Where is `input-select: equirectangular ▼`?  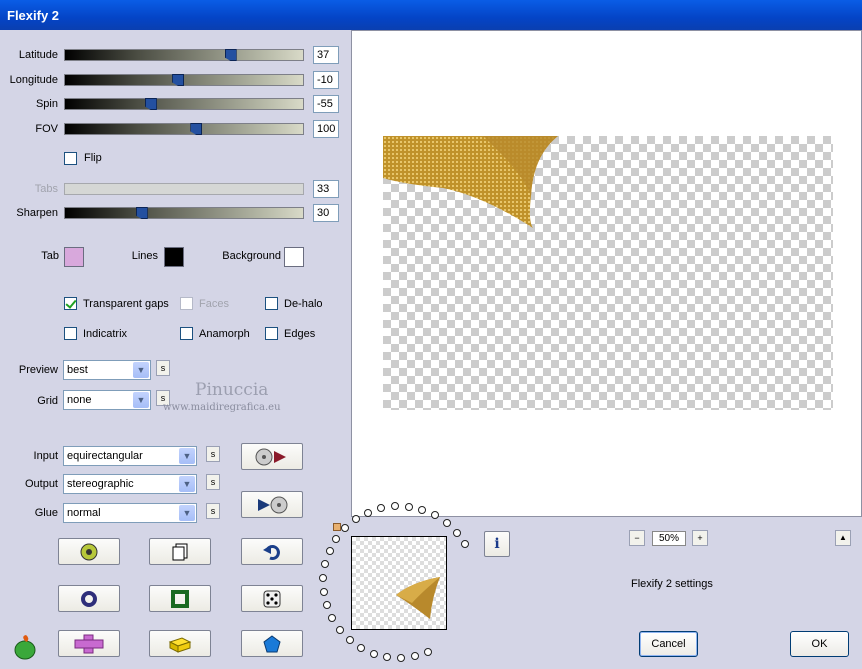
input-select: equirectangular ▼ is located at coordinates (130, 456).